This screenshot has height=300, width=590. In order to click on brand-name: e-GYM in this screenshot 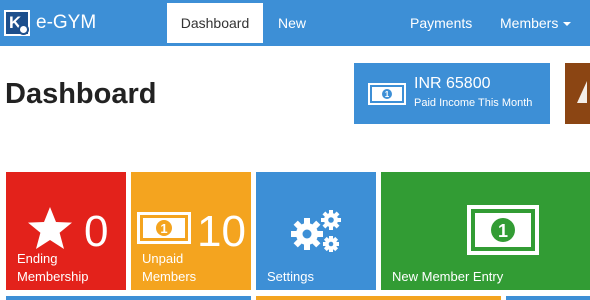, I will do `click(66, 22)`.